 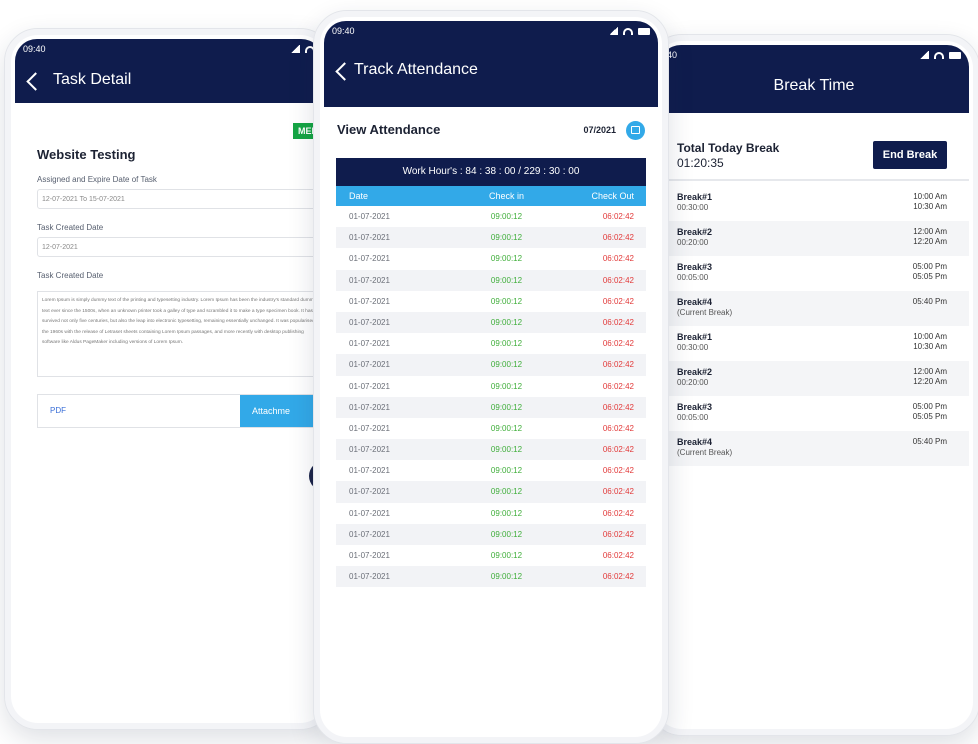 I want to click on total-break-value: 01:20:35, so click(x=700, y=163).